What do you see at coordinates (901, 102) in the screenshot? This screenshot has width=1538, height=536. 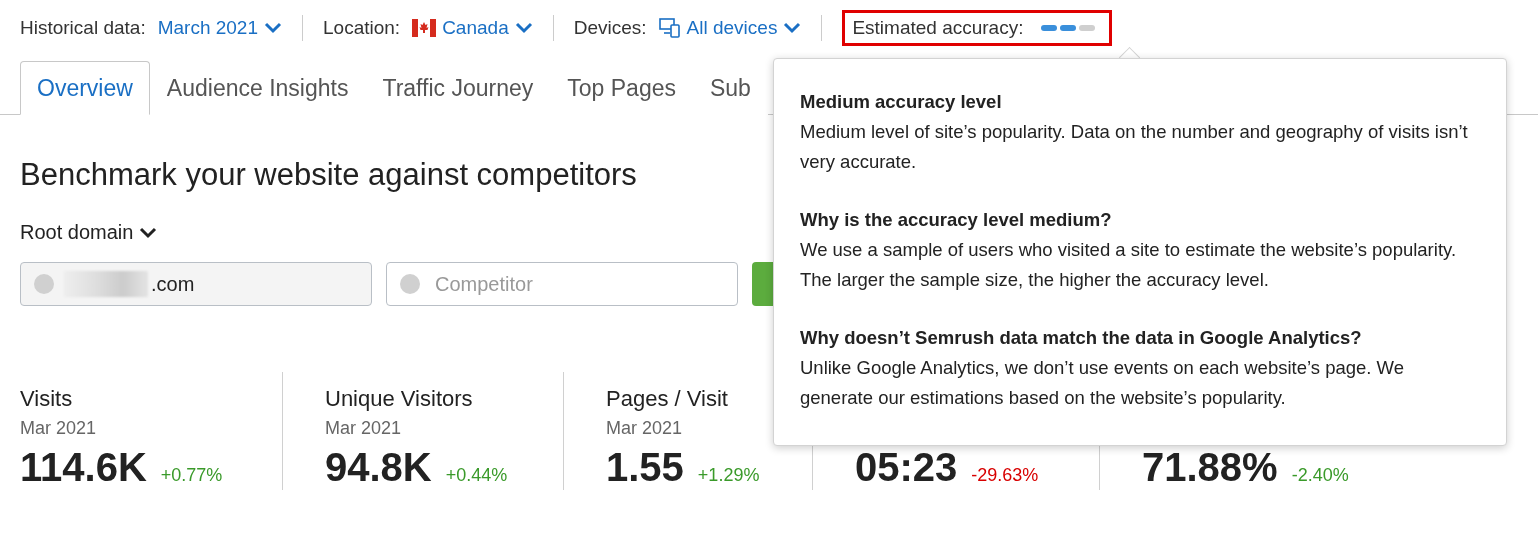 I see `popover-title: Medium accuracy level` at bounding box center [901, 102].